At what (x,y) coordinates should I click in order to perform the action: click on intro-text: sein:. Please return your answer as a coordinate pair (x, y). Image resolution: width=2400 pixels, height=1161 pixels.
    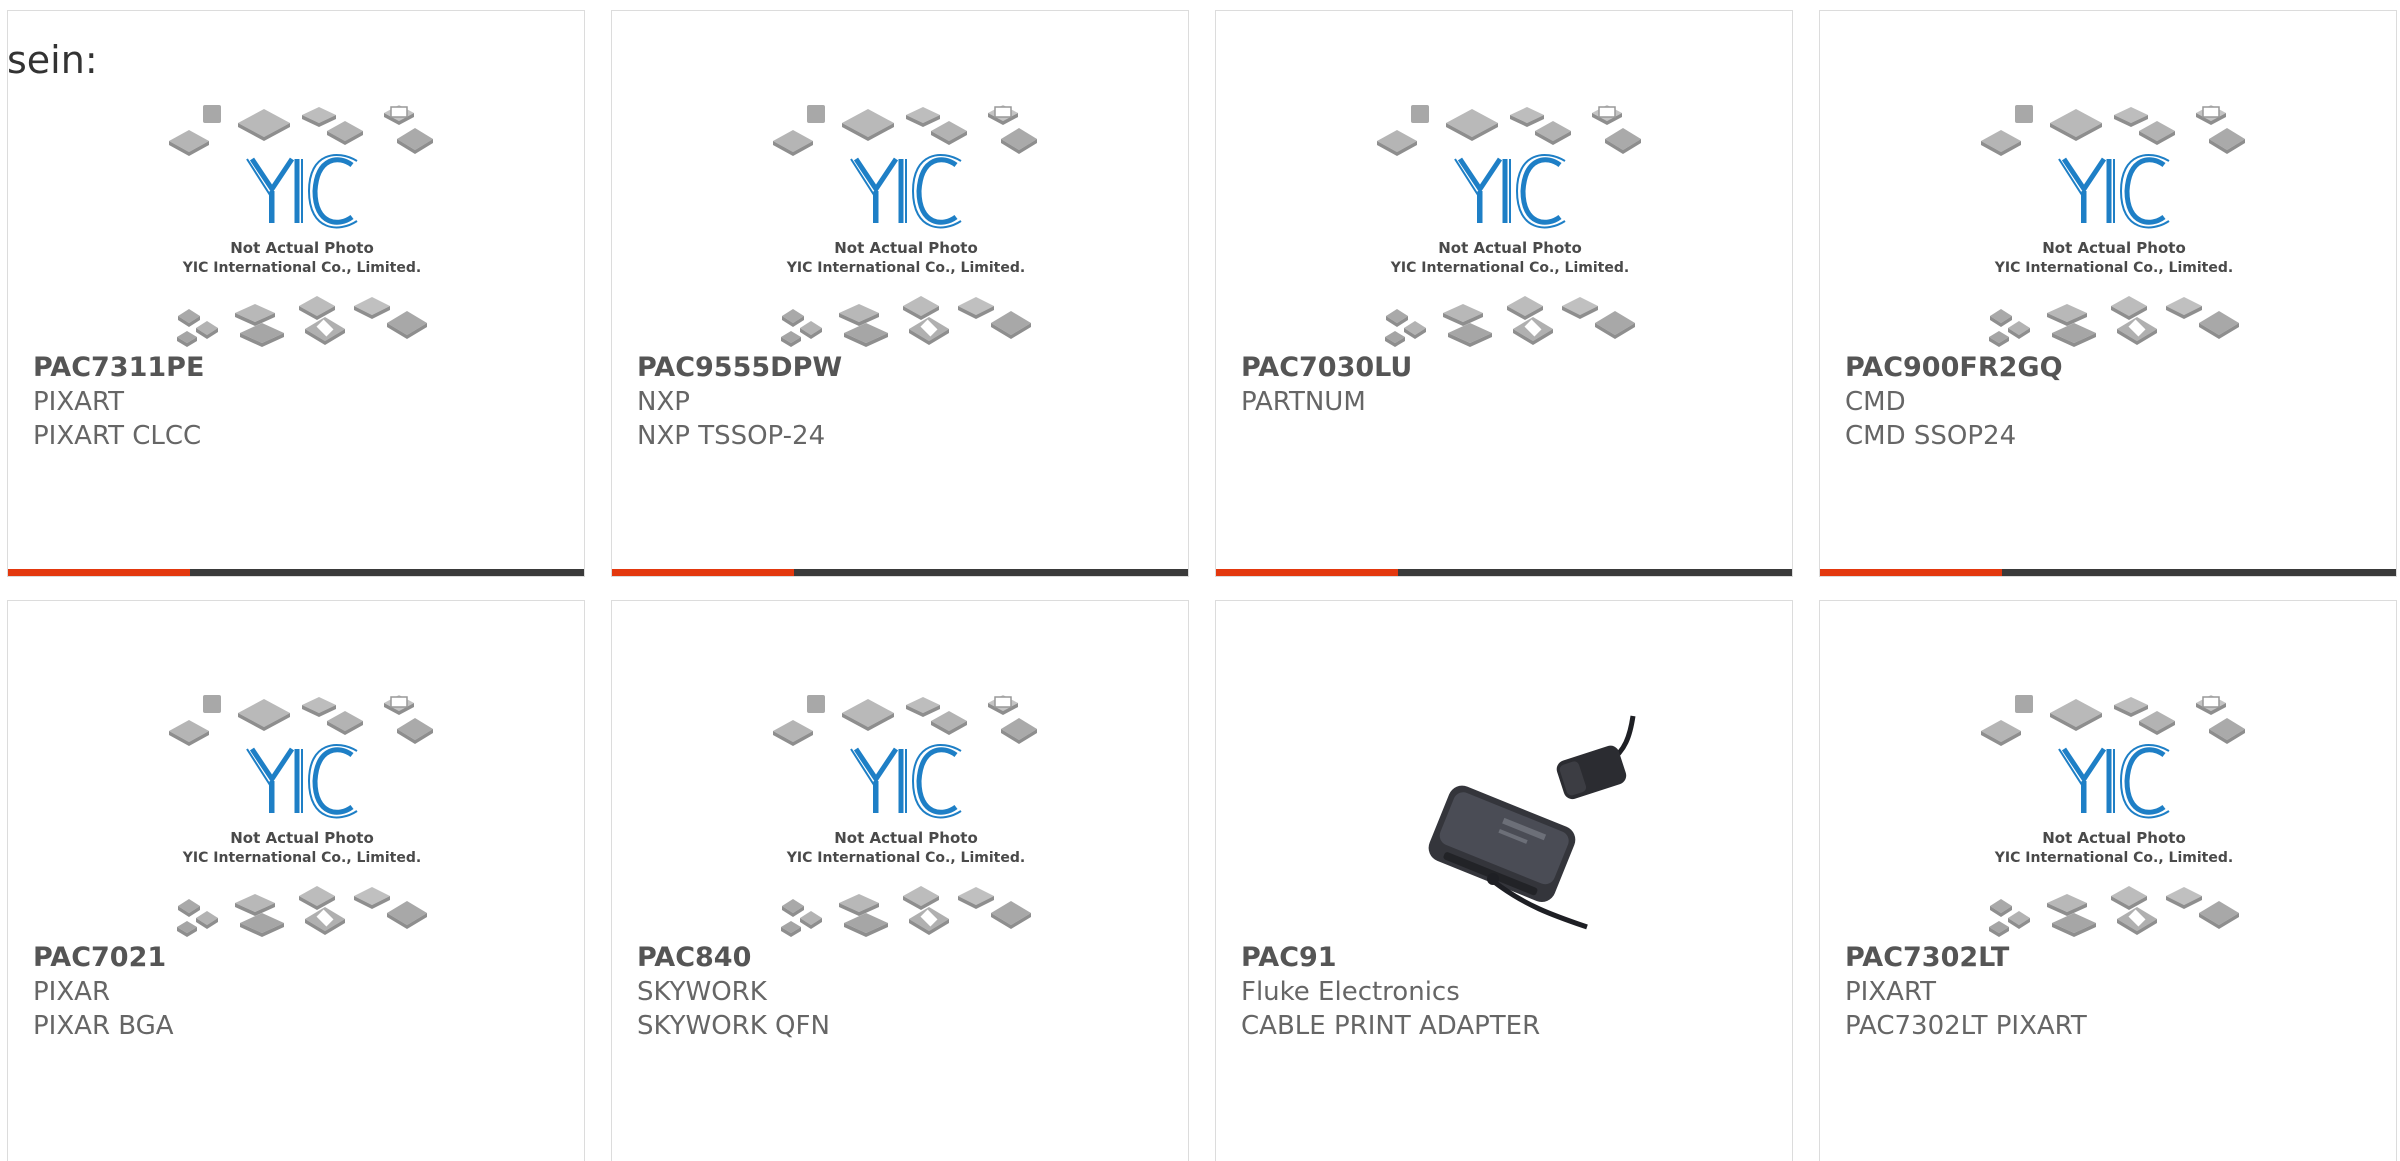
    Looking at the image, I should click on (52, 60).